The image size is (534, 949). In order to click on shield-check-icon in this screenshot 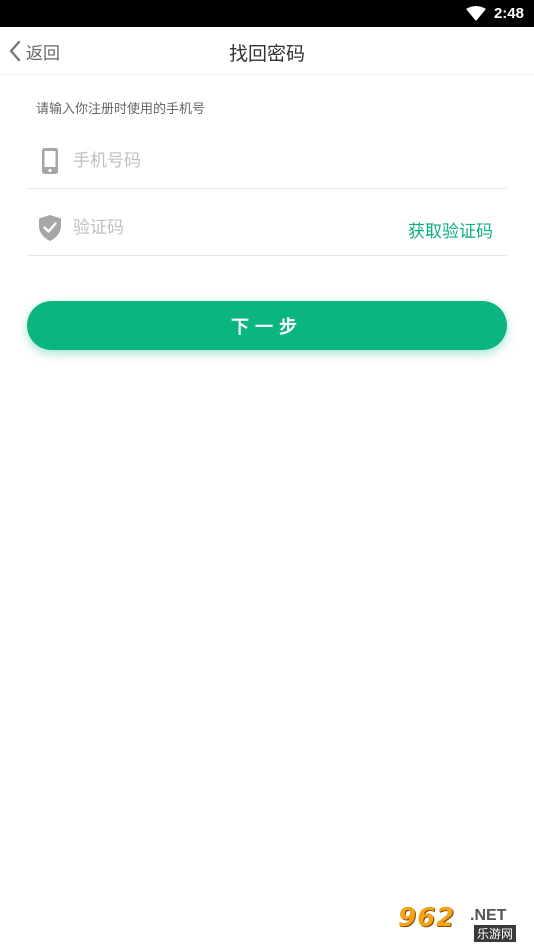, I will do `click(50, 228)`.